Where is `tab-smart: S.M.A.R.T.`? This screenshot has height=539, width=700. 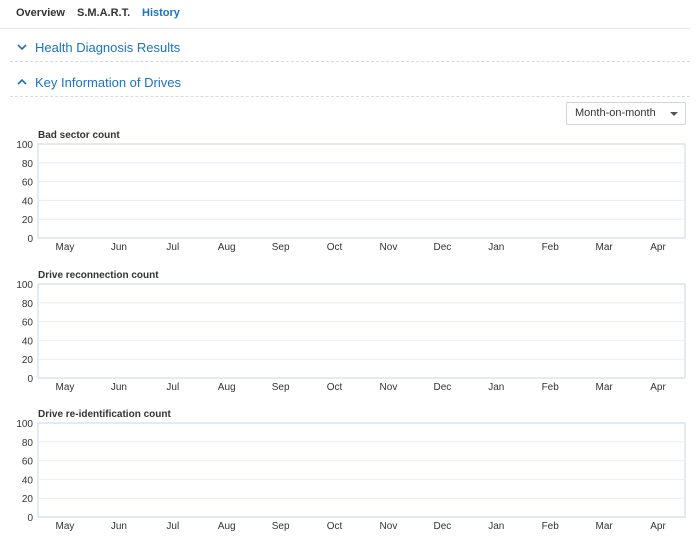
tab-smart: S.M.A.R.T. is located at coordinates (103, 13).